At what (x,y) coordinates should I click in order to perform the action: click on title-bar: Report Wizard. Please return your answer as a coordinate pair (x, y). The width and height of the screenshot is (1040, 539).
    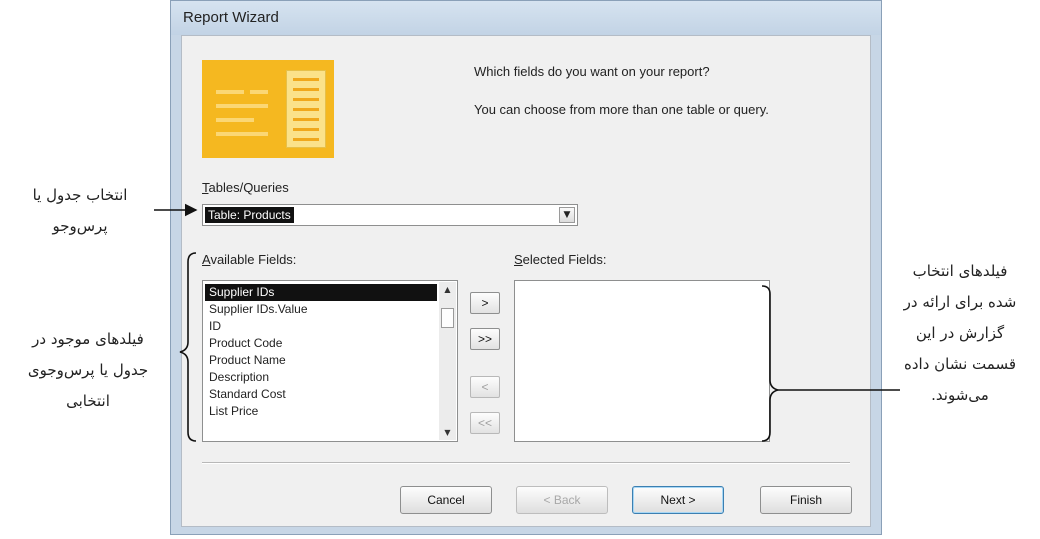
    Looking at the image, I should click on (526, 18).